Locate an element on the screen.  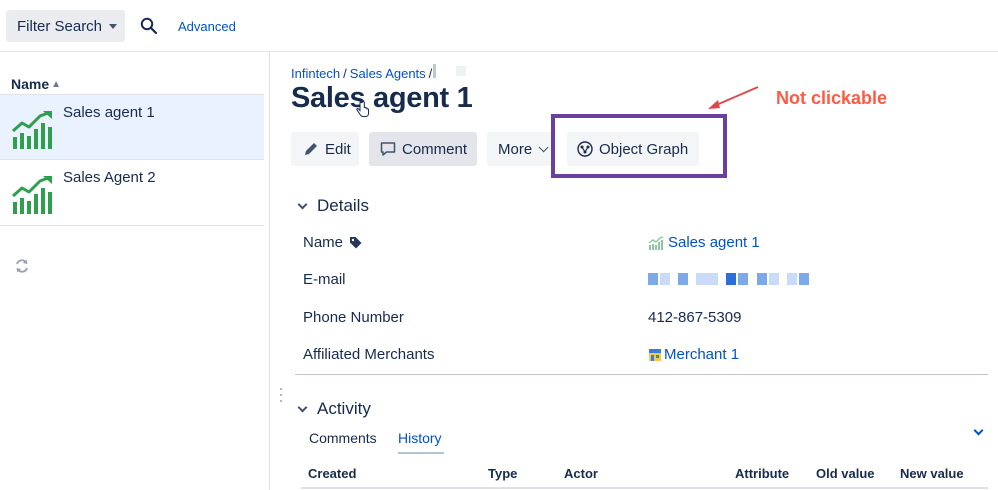
details-header-label: Details is located at coordinates (343, 205).